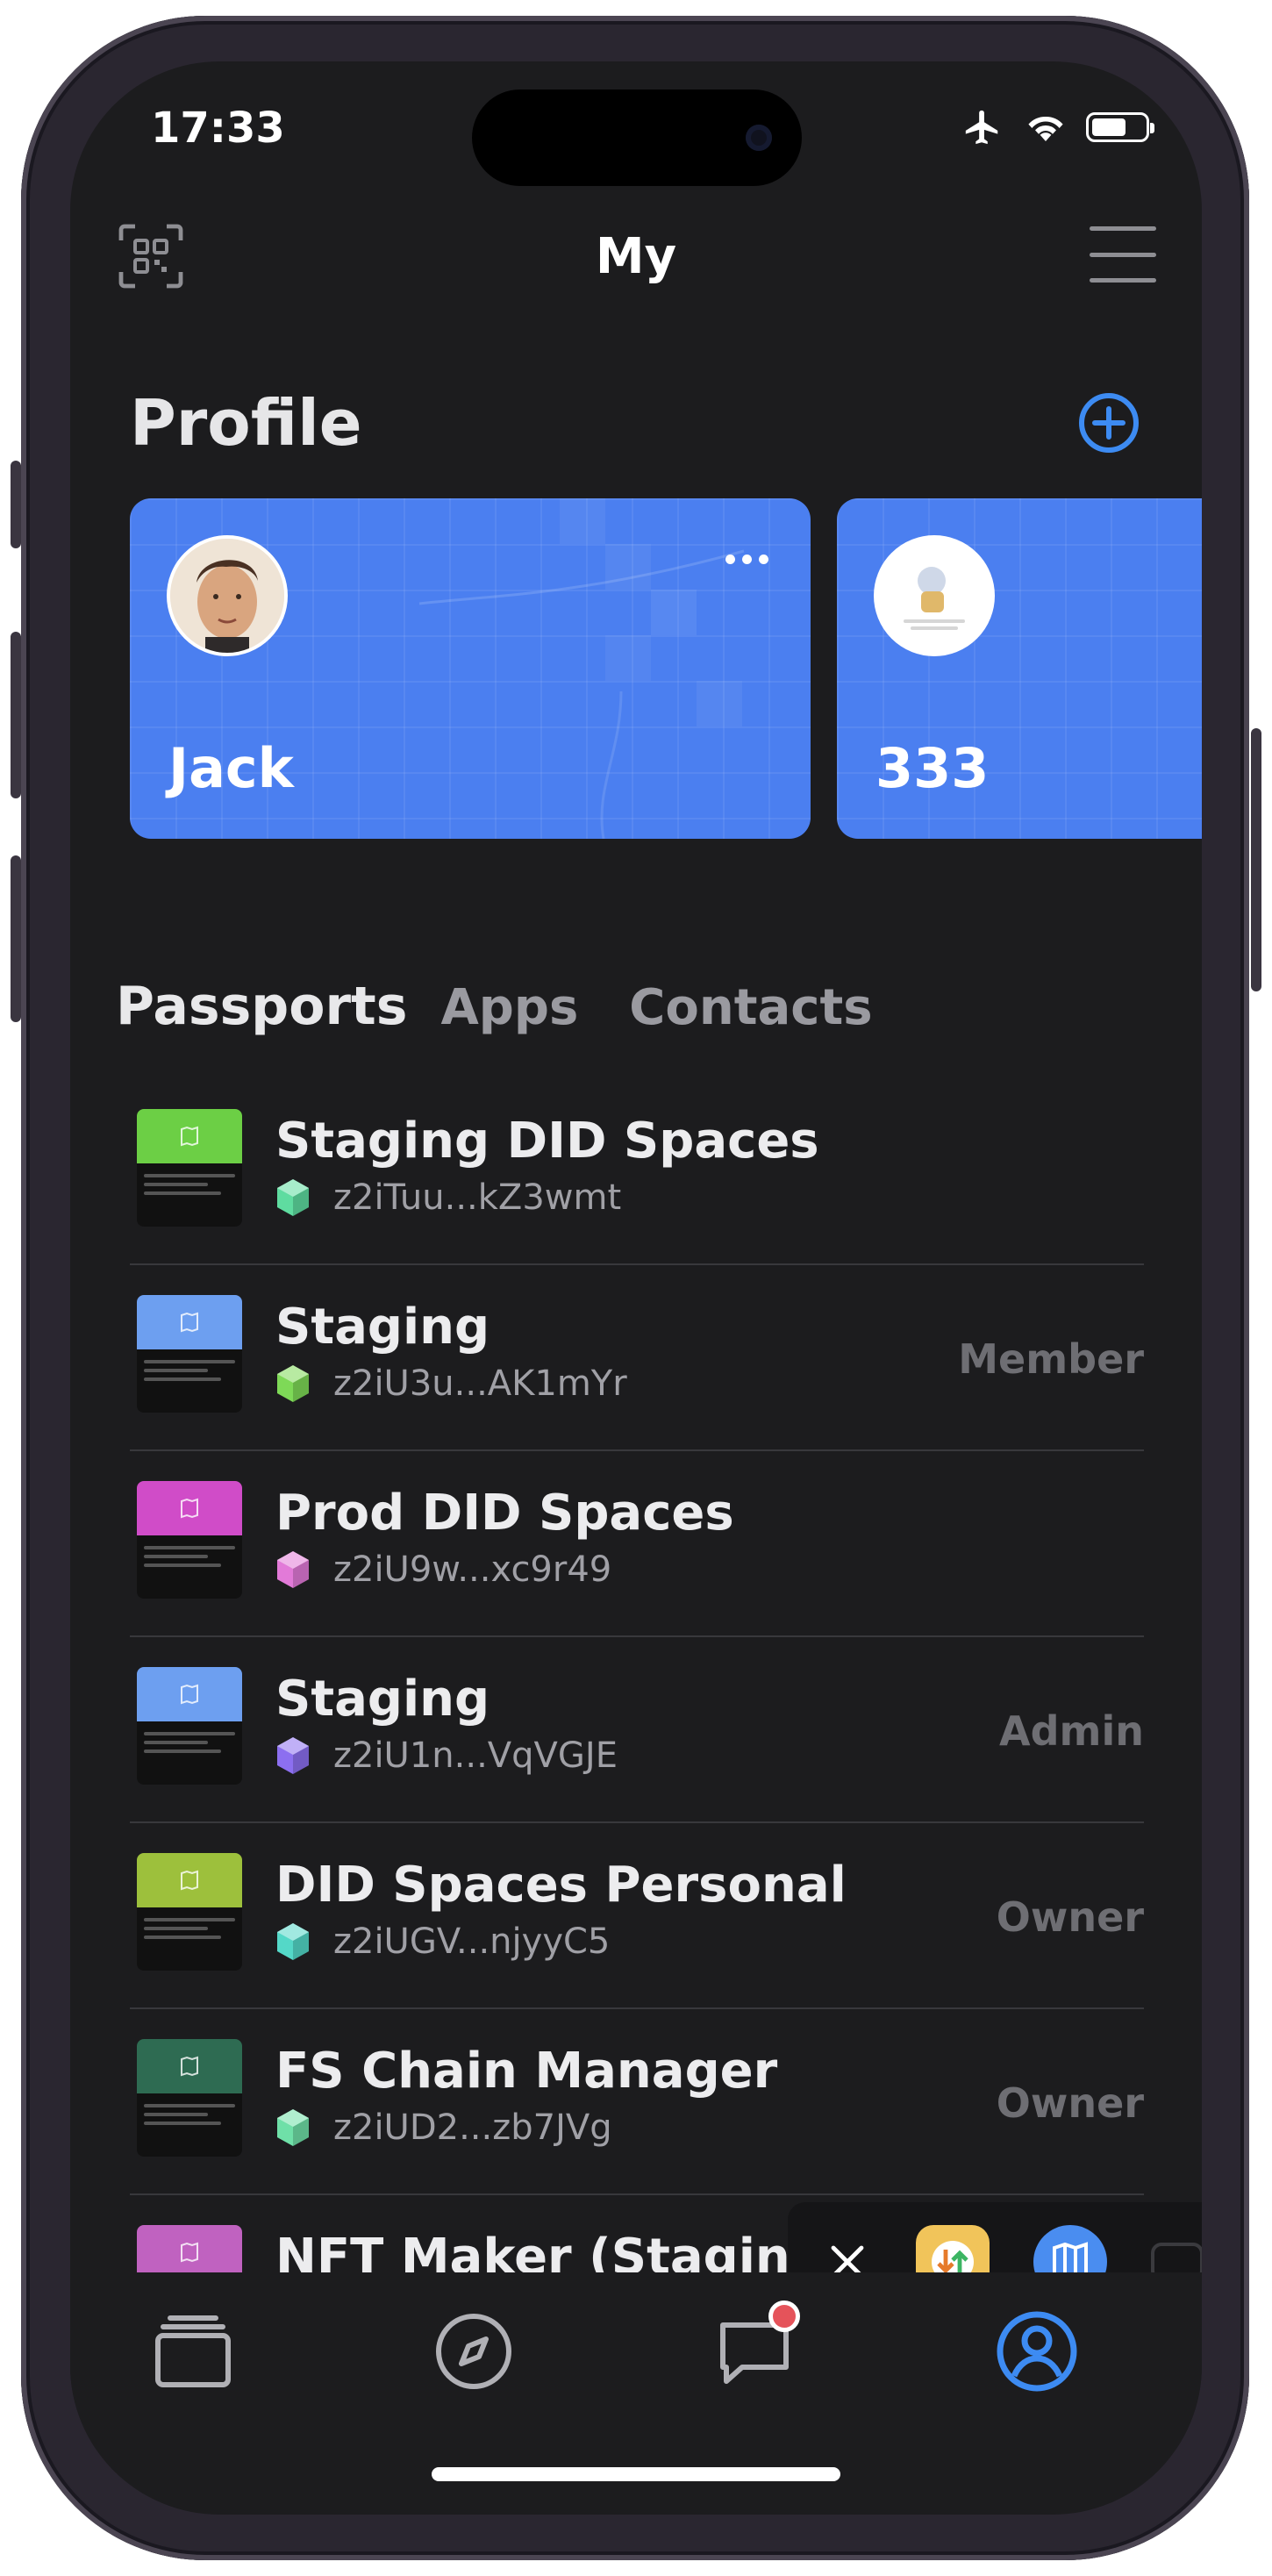 Image resolution: width=1272 pixels, height=2576 pixels. What do you see at coordinates (509, 1007) in the screenshot?
I see `tab-apps: Apps` at bounding box center [509, 1007].